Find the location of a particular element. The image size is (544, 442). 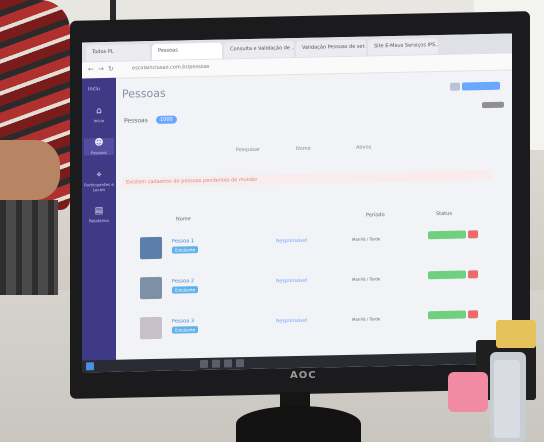

sidebar-item-pessoas: ☻ Pessoas is located at coordinates (99, 146).